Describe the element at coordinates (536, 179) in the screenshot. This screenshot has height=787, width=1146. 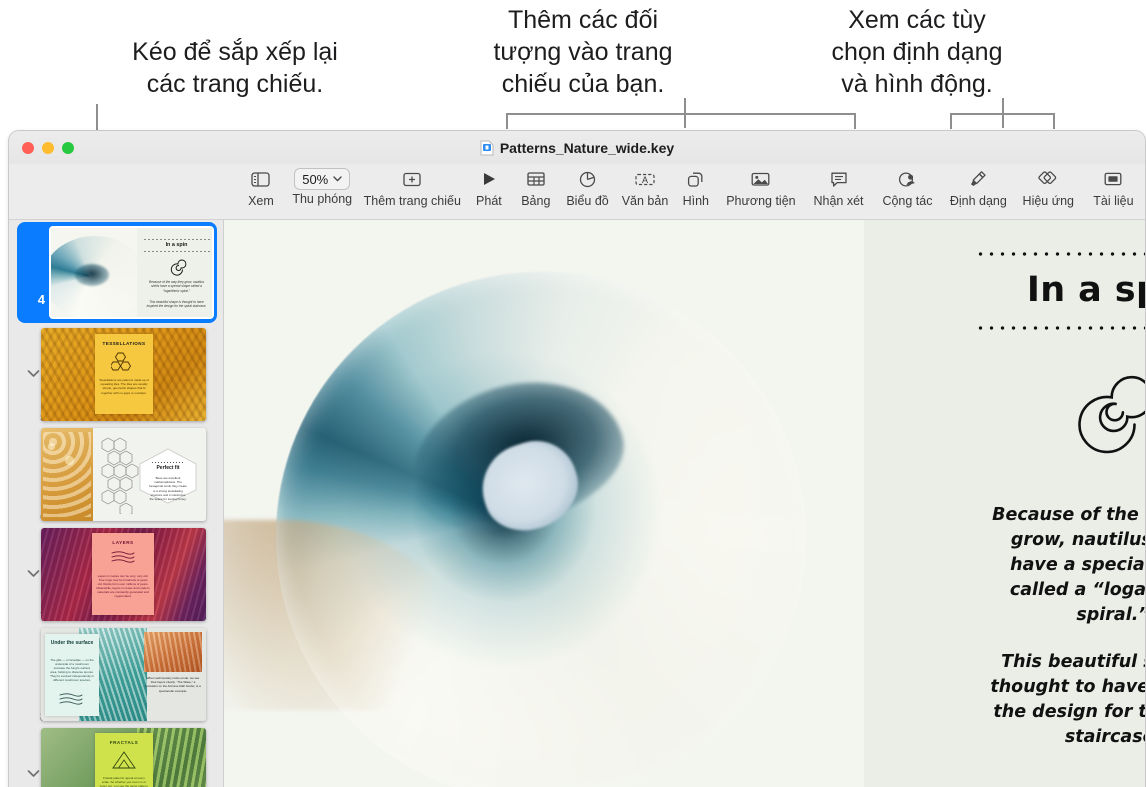
I see `table-icon` at that location.